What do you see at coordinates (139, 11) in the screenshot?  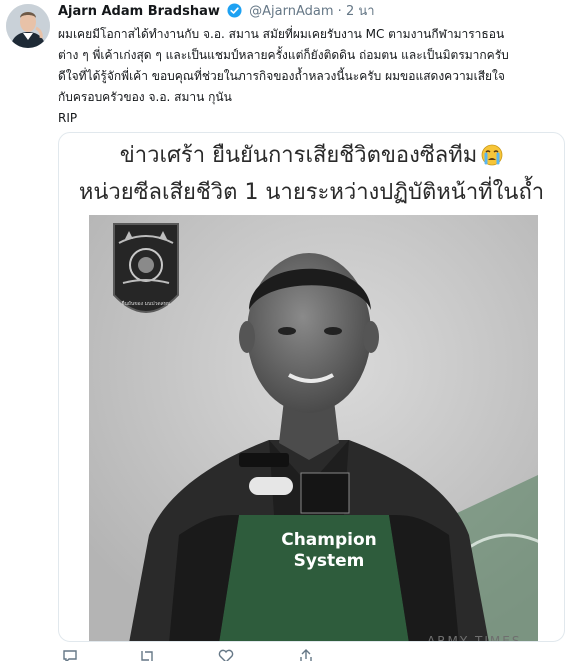 I see `display-name: Ajarn Adam Bradshaw` at bounding box center [139, 11].